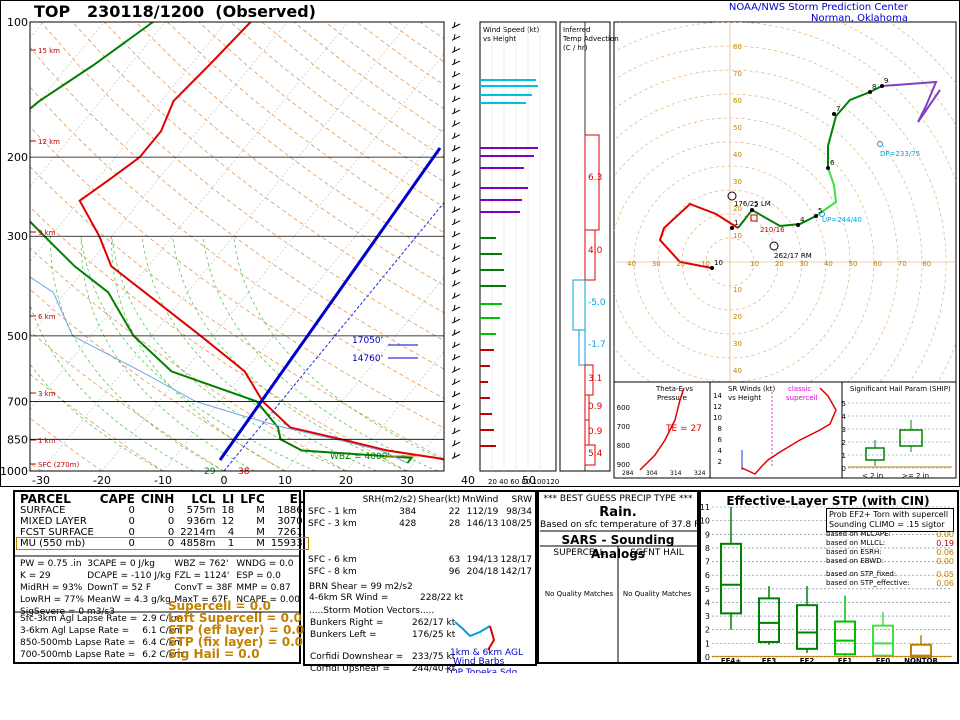 The height and width of the screenshot is (720, 960). I want to click on theta-x-tick: 324, so click(700, 473).